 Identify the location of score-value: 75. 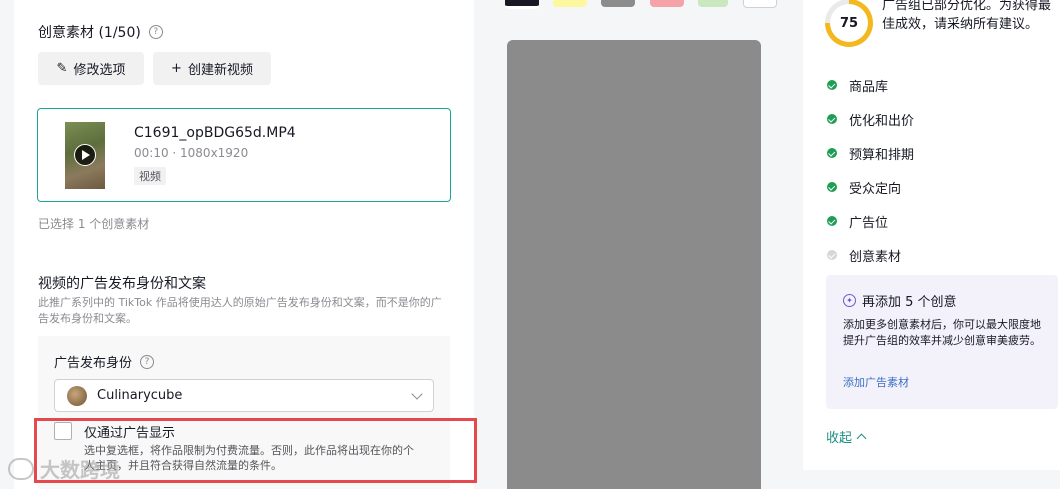
(849, 23).